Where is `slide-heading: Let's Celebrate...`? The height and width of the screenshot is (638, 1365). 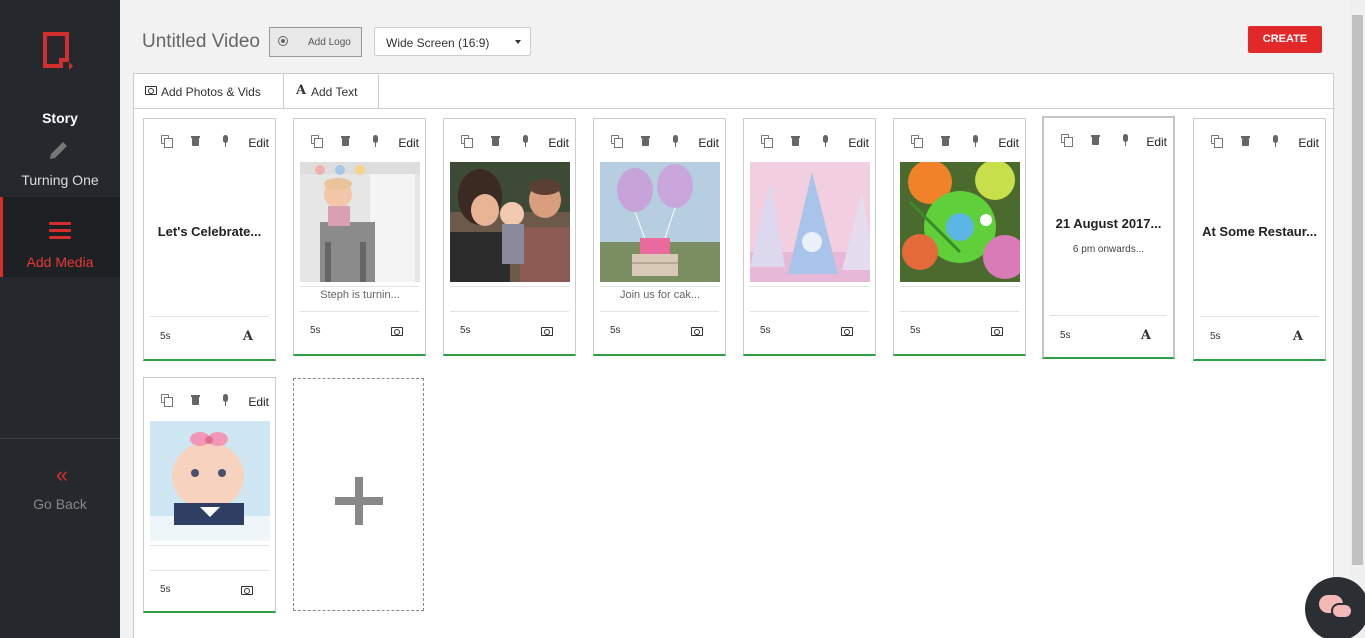
slide-heading: Let's Celebrate... is located at coordinates (209, 231).